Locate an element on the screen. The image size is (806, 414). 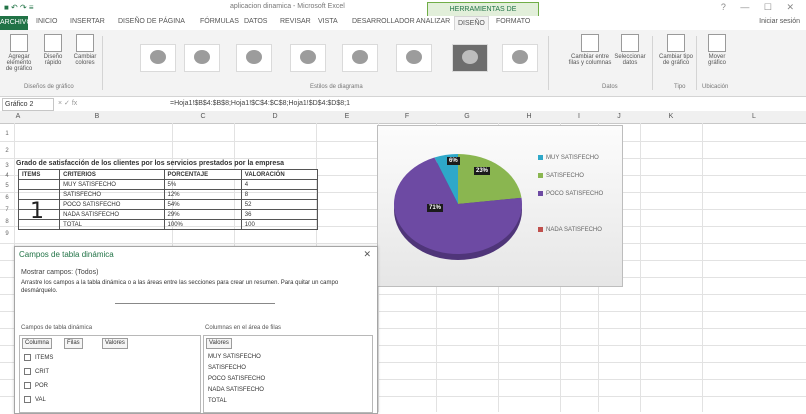
pie-slice is located at coordinates (490, 179).